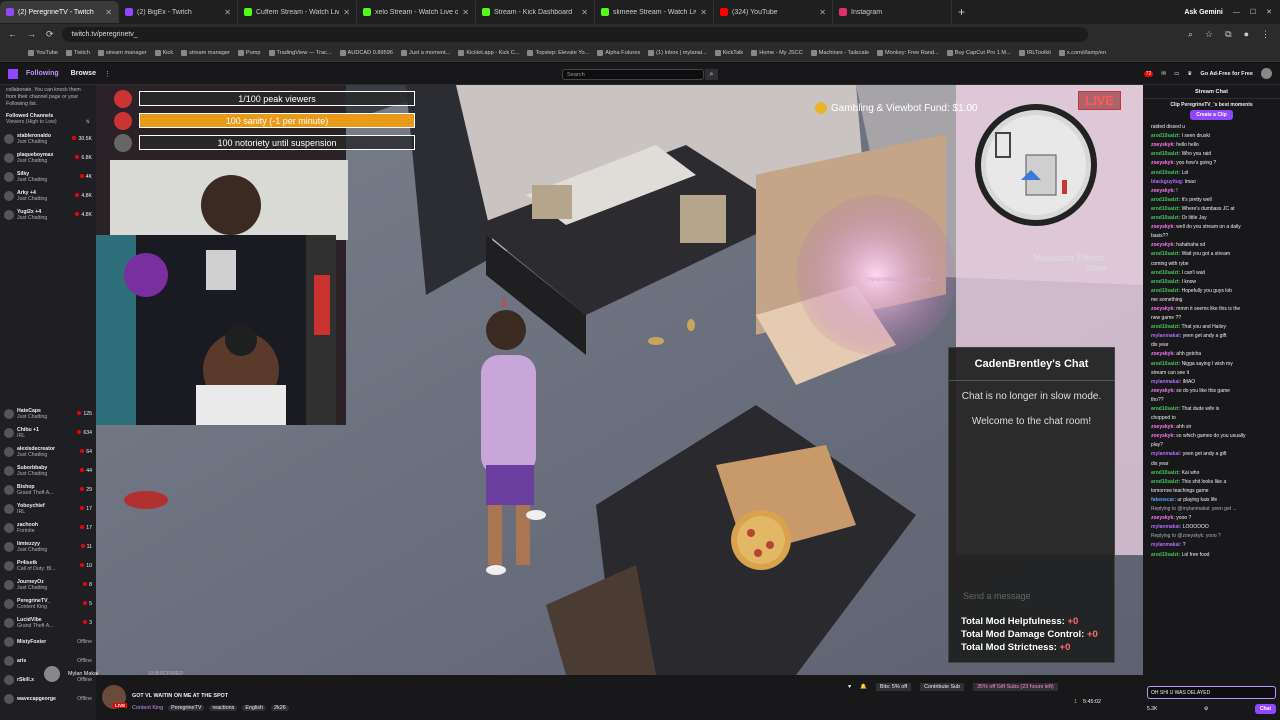 Image resolution: width=1280 pixels, height=720 pixels. I want to click on sidebar-channel: Pr4isetk Call of Duty: Bl... 10, so click(48, 565).